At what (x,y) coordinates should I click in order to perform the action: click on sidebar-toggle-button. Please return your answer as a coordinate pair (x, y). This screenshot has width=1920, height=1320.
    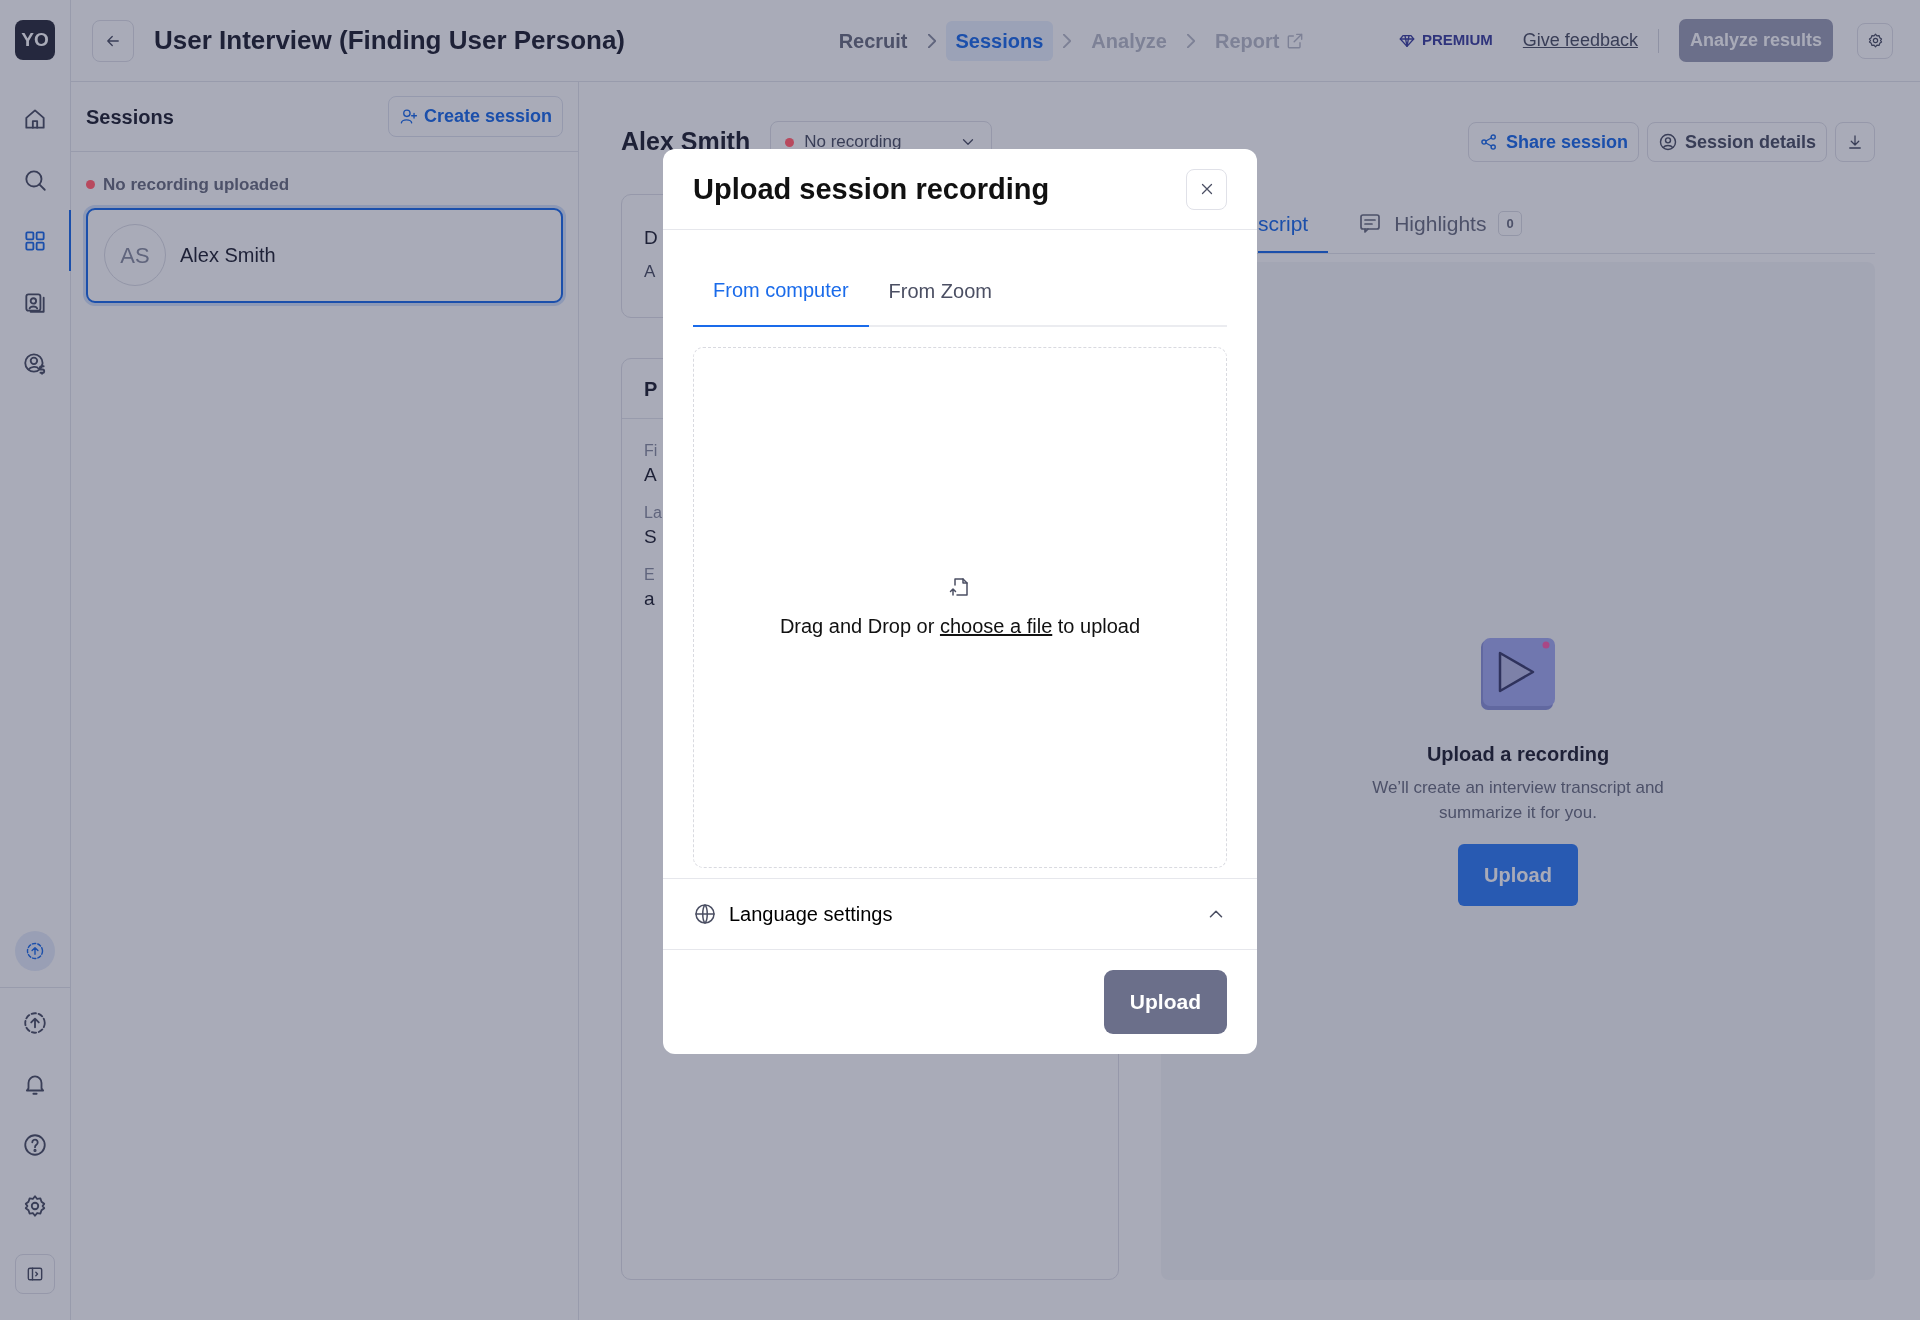
    Looking at the image, I should click on (35, 1274).